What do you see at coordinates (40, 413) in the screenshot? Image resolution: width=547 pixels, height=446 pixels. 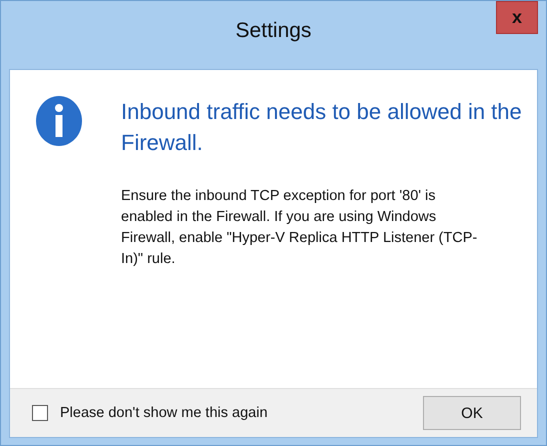 I see `checkbox` at bounding box center [40, 413].